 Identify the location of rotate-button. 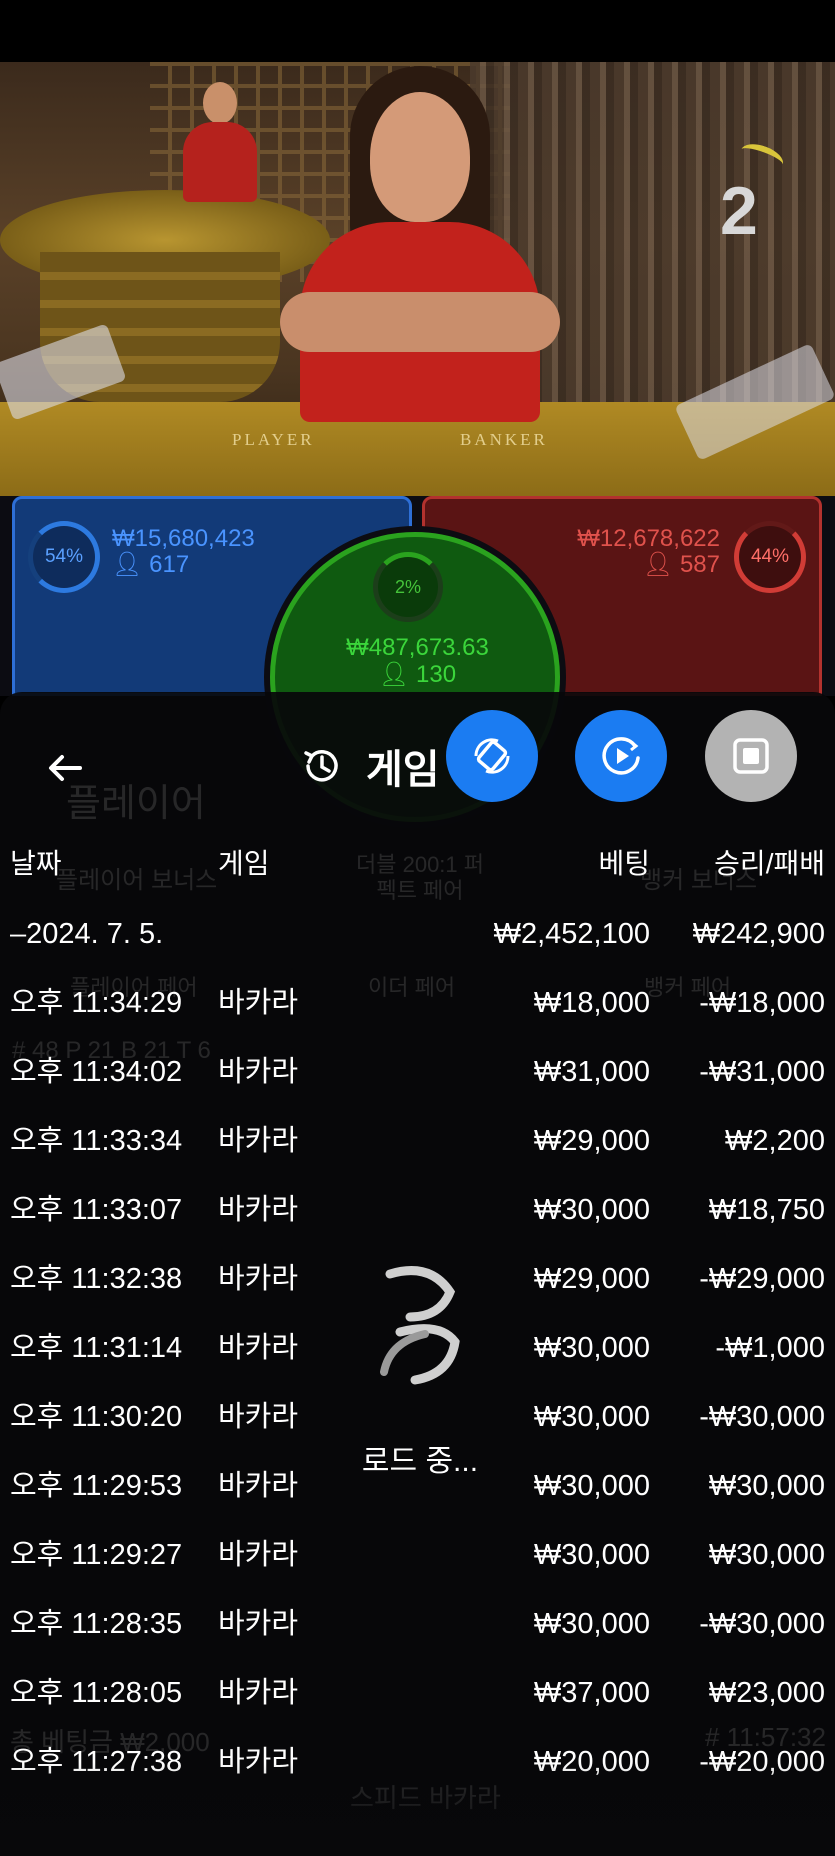
(492, 756).